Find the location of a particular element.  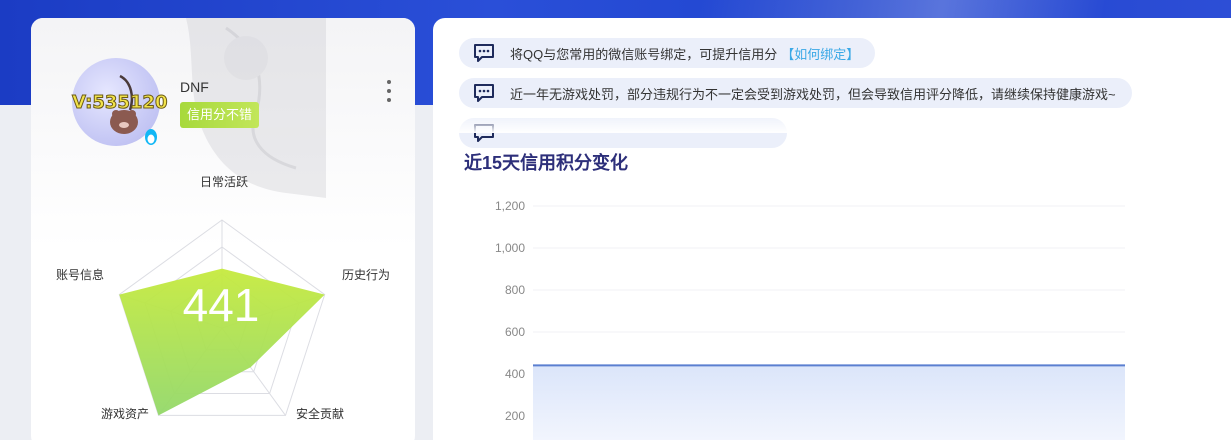

chart-area-fill is located at coordinates (829, 402).